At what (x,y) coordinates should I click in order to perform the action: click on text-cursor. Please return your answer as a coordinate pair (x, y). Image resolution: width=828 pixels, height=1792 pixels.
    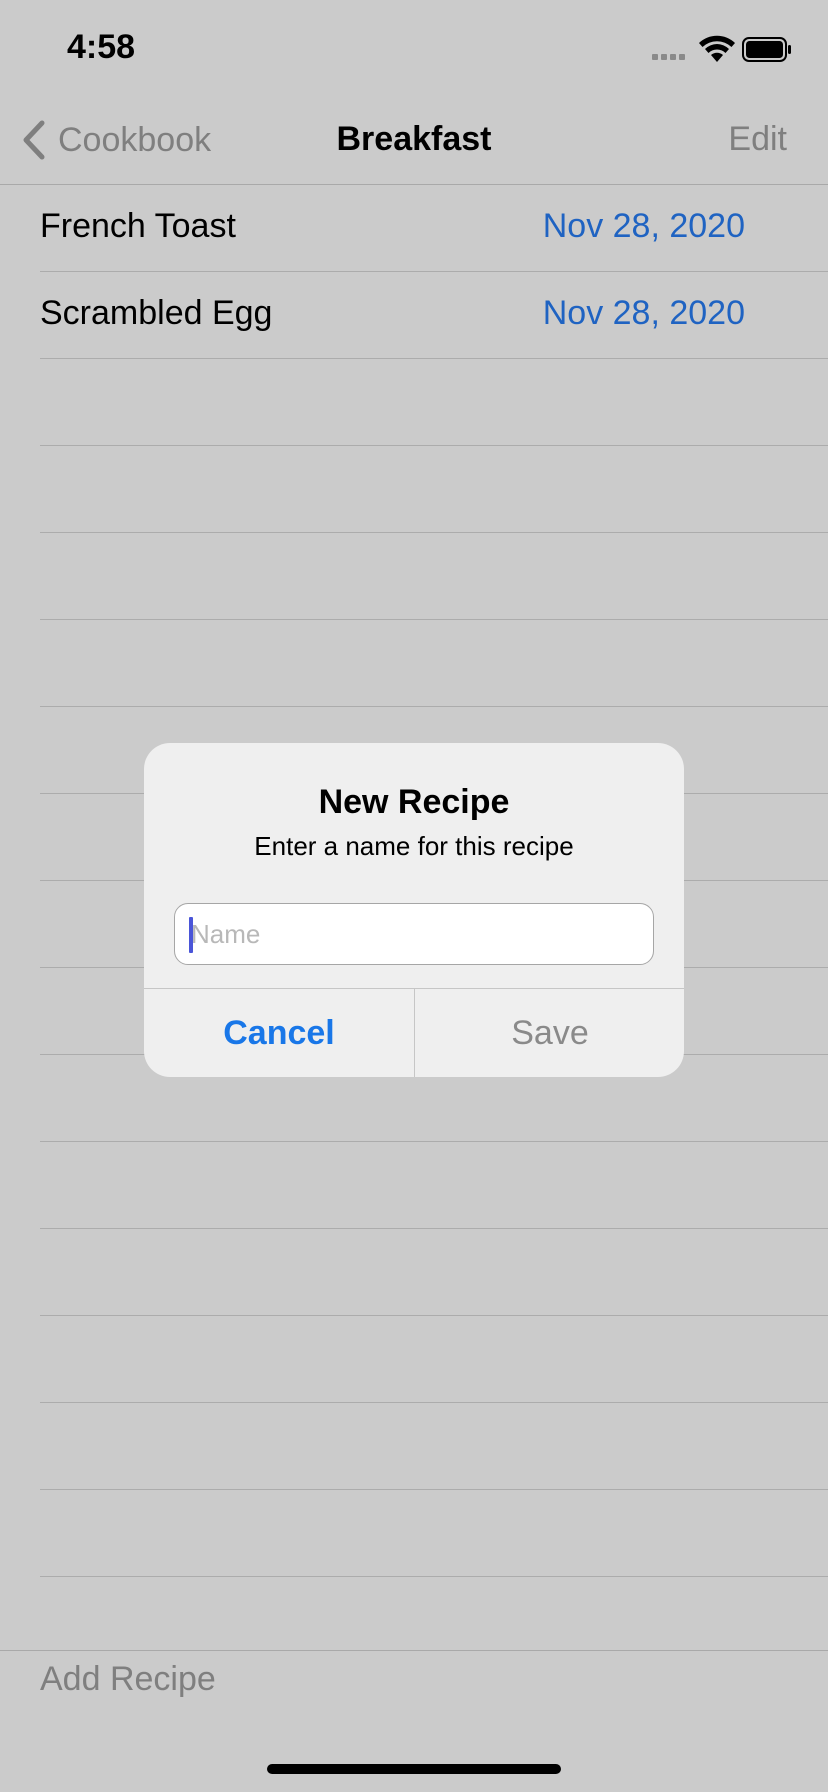
    Looking at the image, I should click on (191, 935).